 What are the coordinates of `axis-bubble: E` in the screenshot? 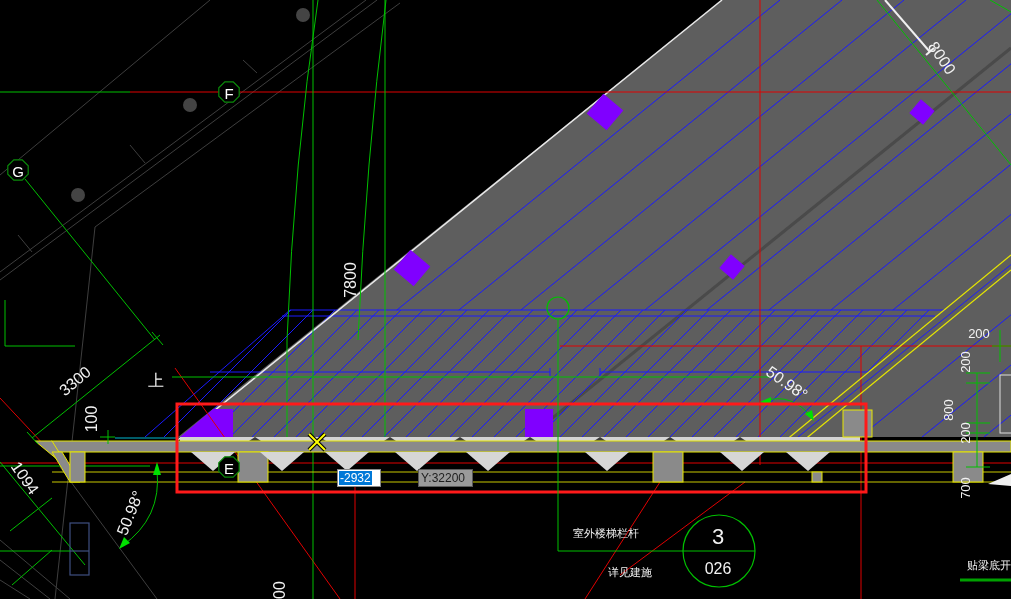 It's located at (229, 467).